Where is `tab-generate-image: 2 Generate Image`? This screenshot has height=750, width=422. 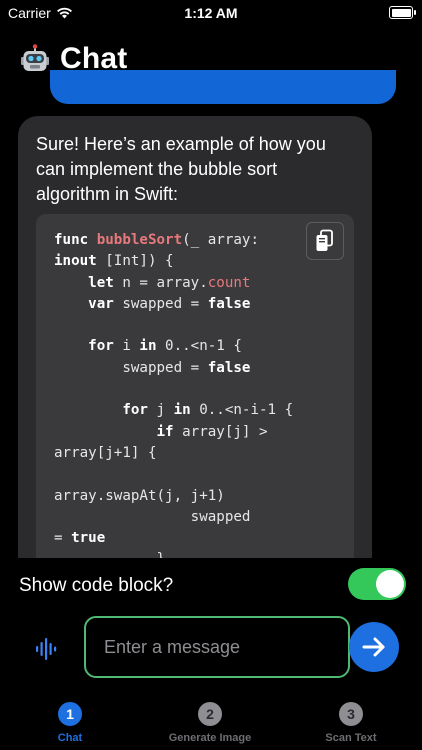 tab-generate-image: 2 Generate Image is located at coordinates (210, 723).